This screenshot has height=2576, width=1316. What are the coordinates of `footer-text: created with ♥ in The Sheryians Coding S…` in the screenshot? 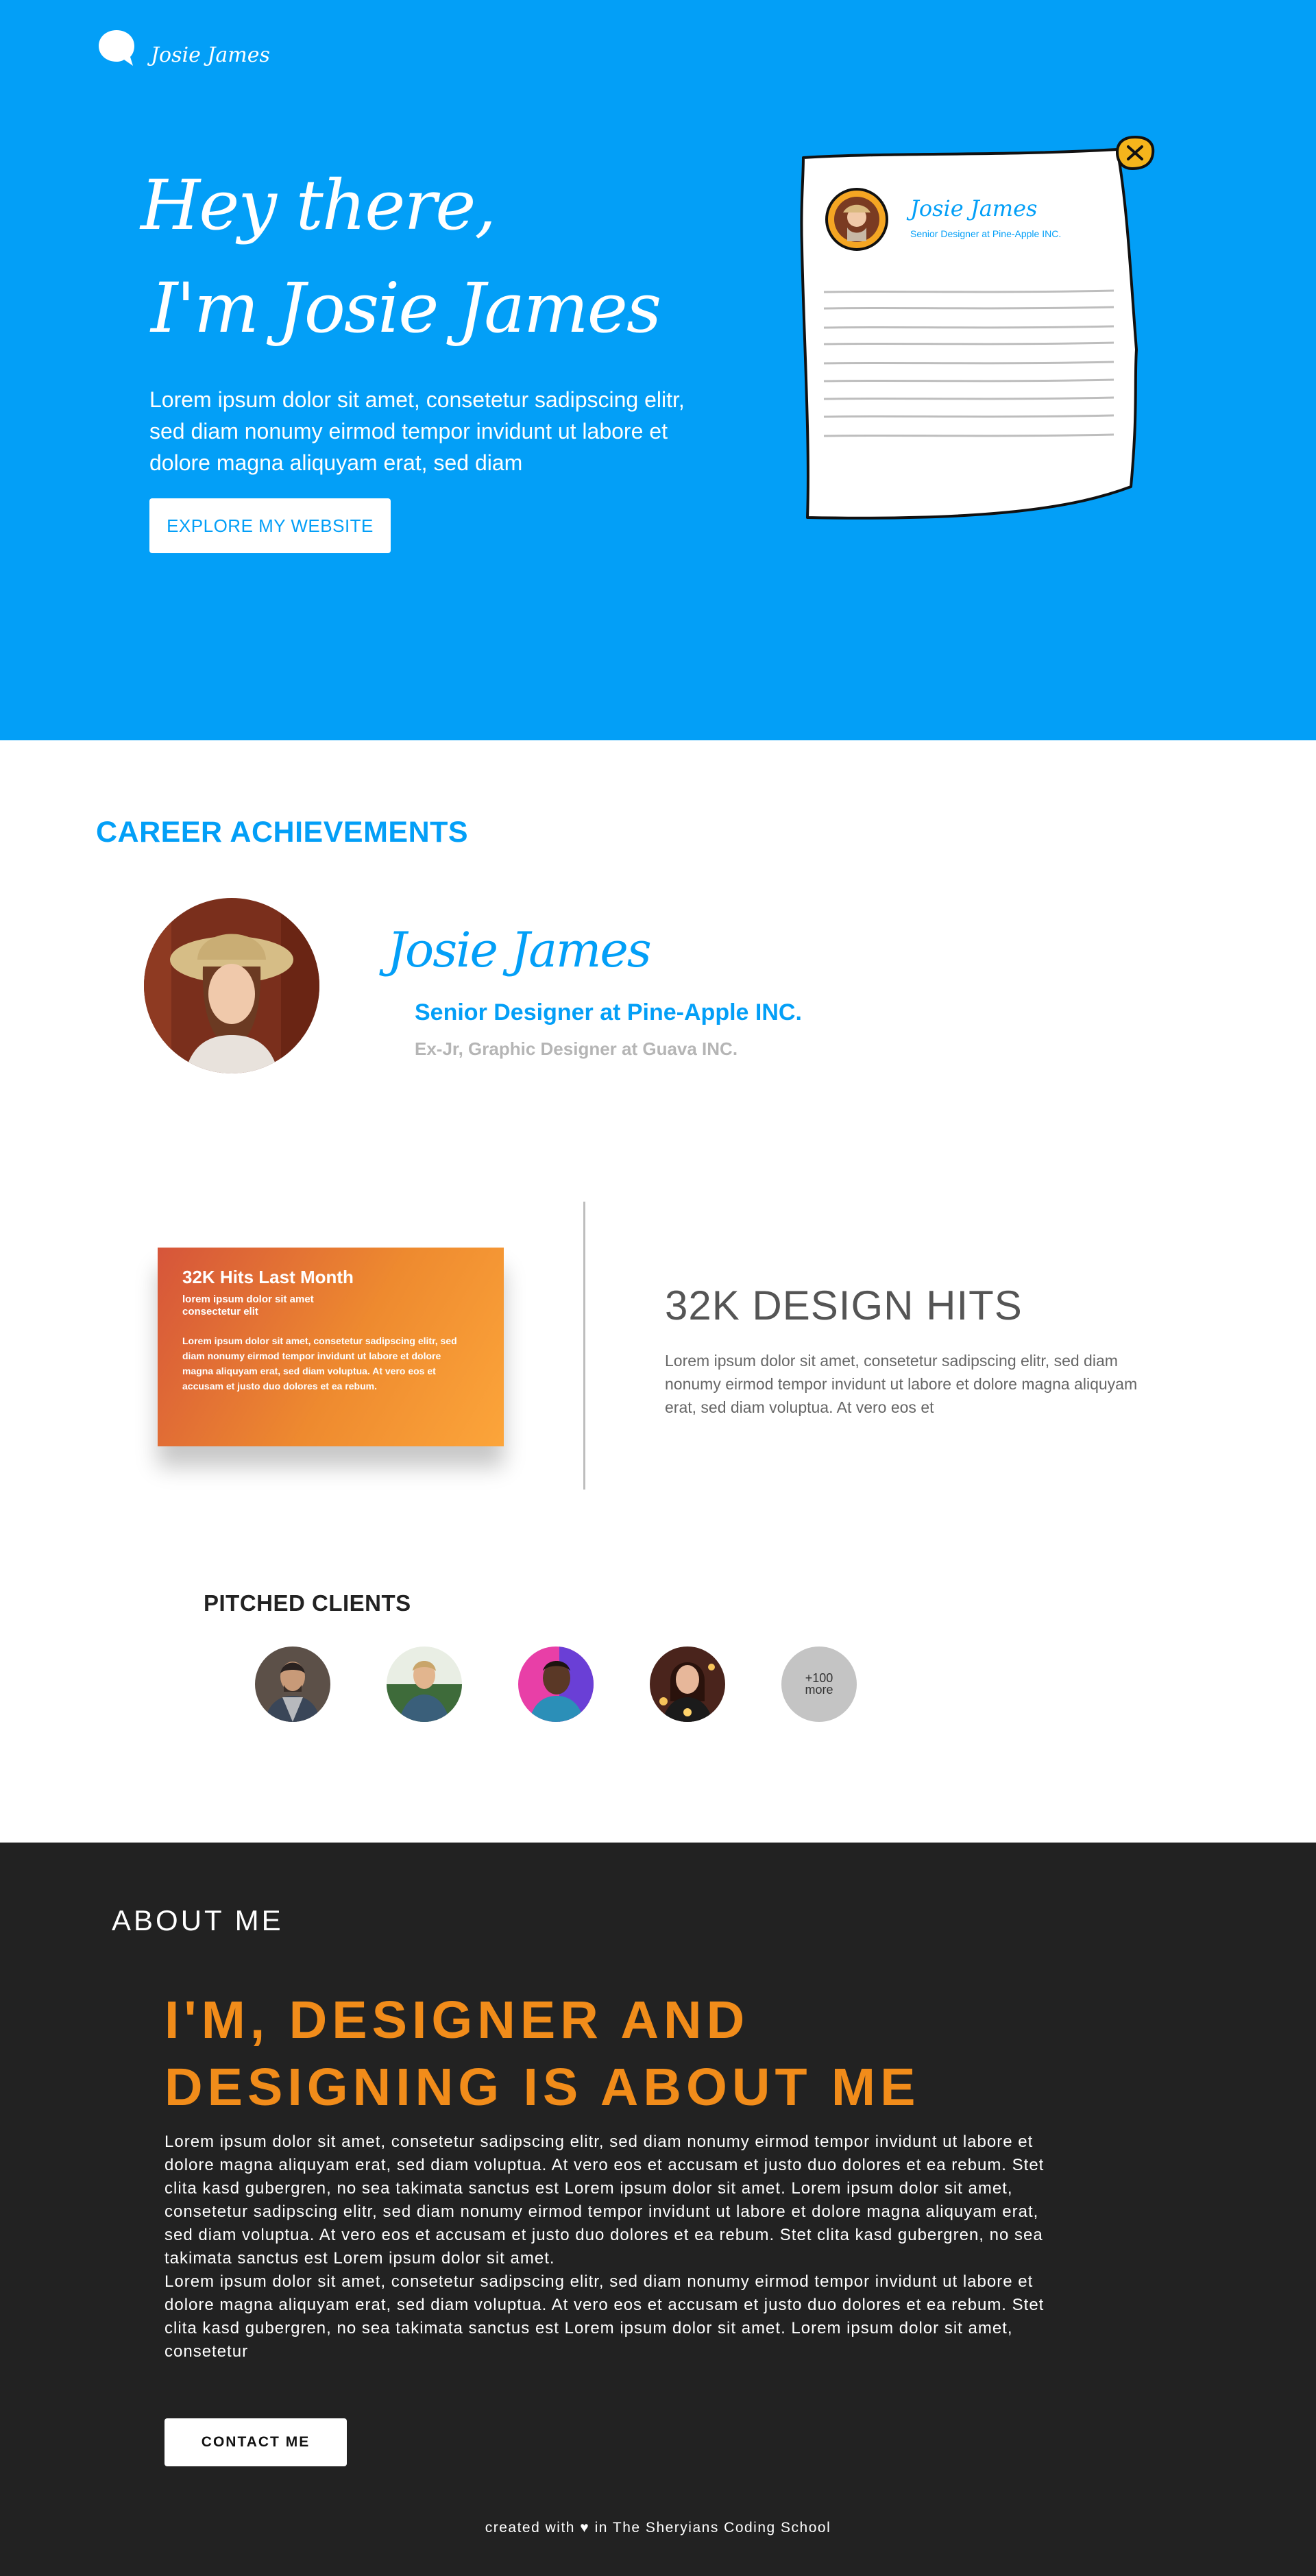 It's located at (658, 2528).